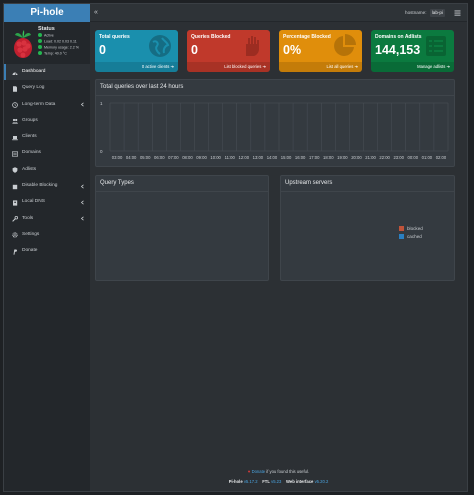  Describe the element at coordinates (356, 157) in the screenshot. I see `chart-x-tick-label: 20:00` at that location.